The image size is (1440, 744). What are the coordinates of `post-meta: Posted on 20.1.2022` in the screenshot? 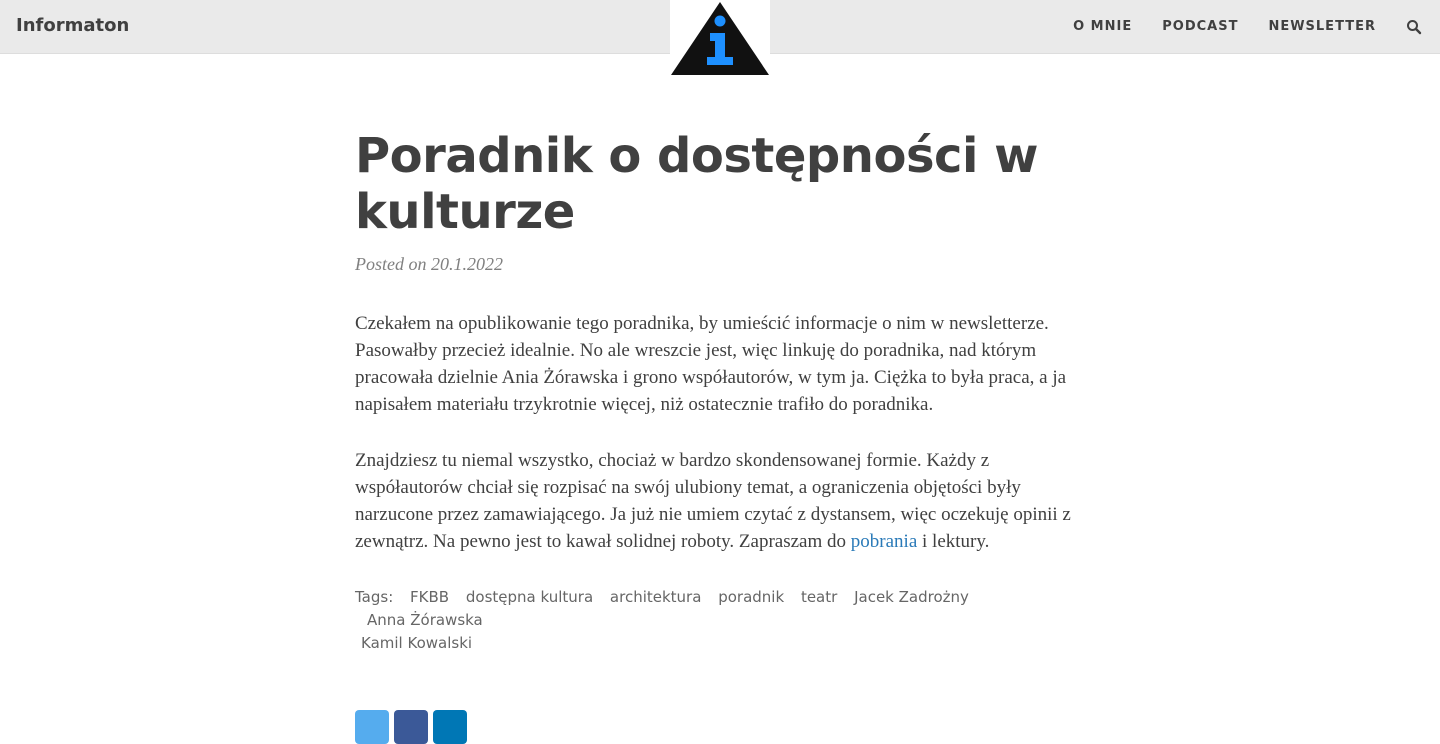 It's located at (720, 264).